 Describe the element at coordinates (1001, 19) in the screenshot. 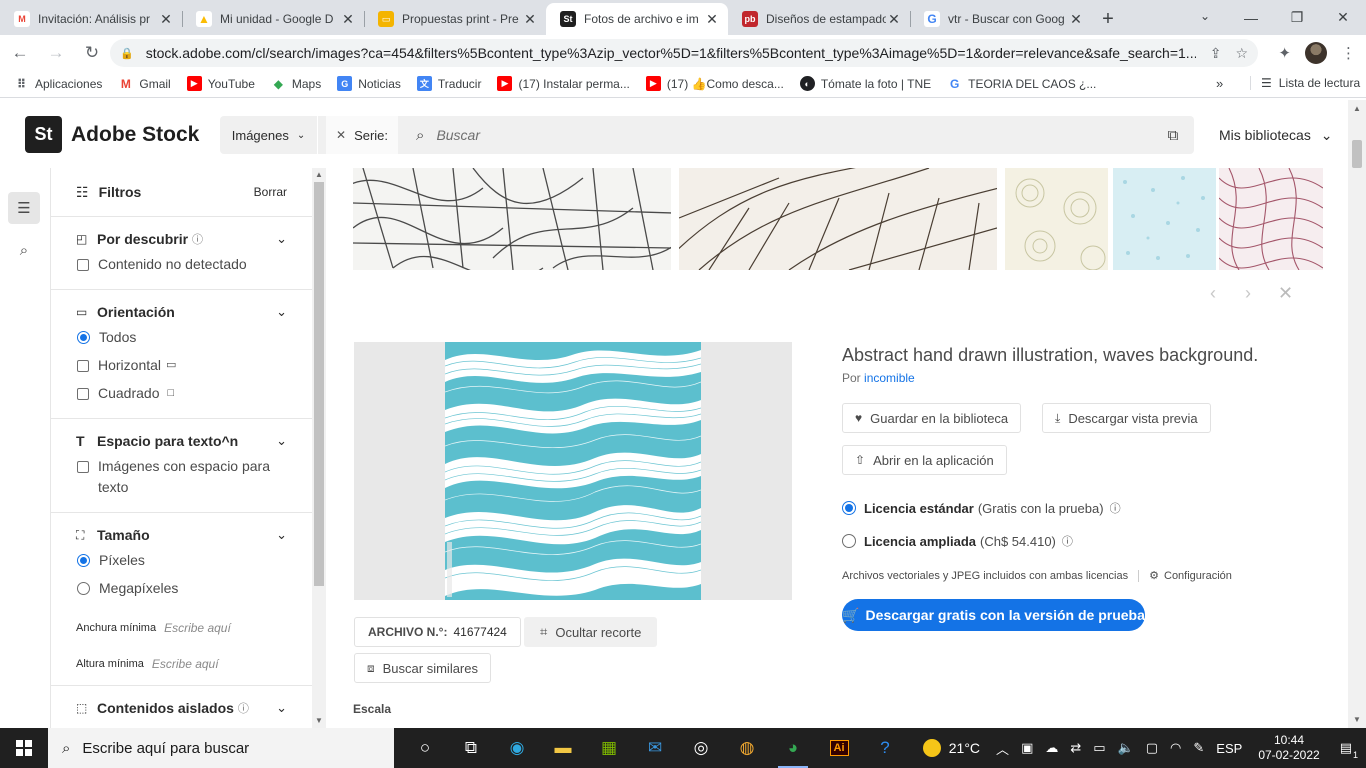

I see `browser-tab: G vtr - Buscar con Goog ✕` at that location.